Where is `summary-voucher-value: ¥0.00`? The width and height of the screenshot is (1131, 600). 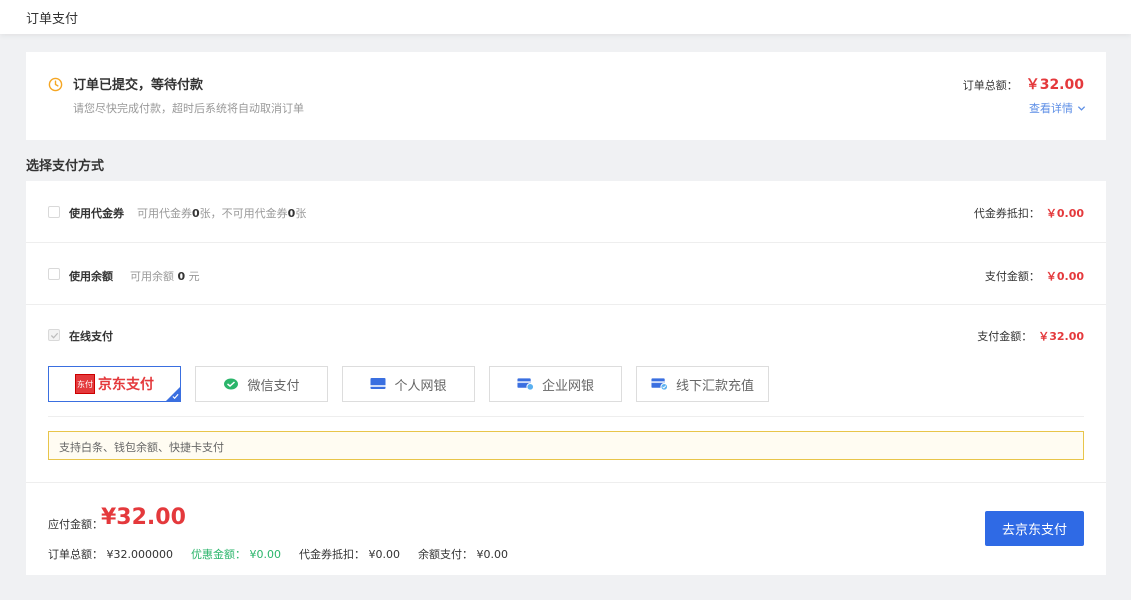
summary-voucher-value: ¥0.00 is located at coordinates (384, 554).